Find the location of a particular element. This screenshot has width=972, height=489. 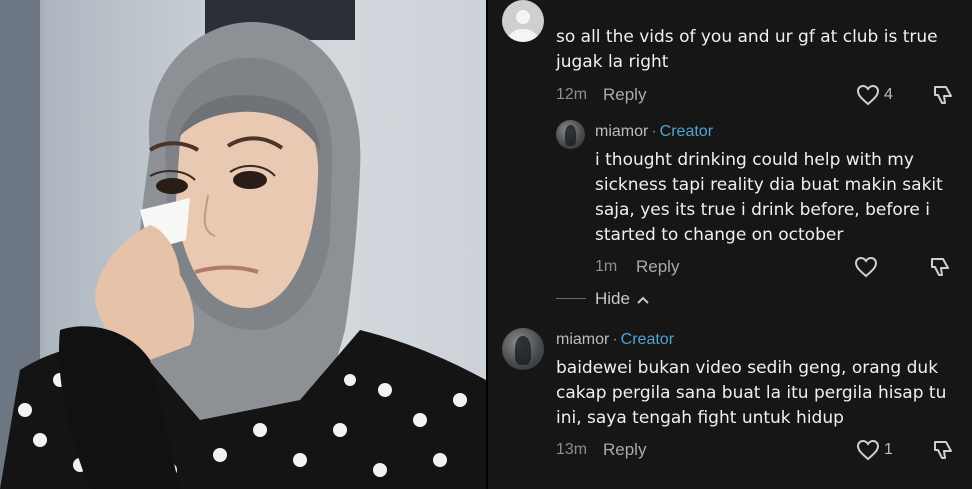

comment-2-line-1: i thought drinking could help with my is located at coordinates (754, 160).